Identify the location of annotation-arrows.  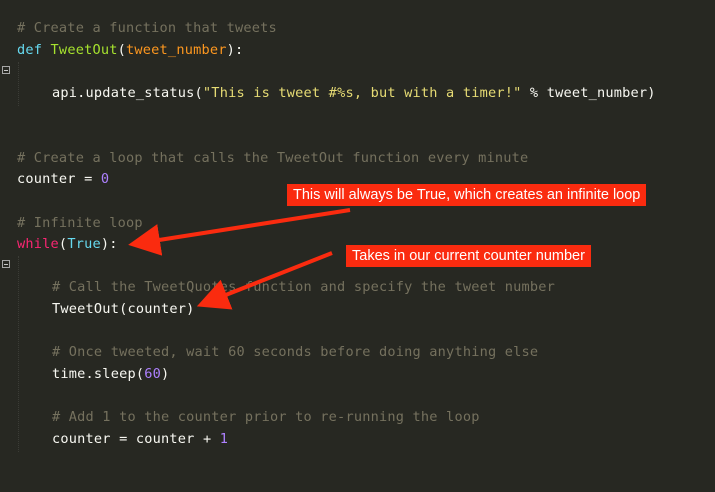
(239, 259).